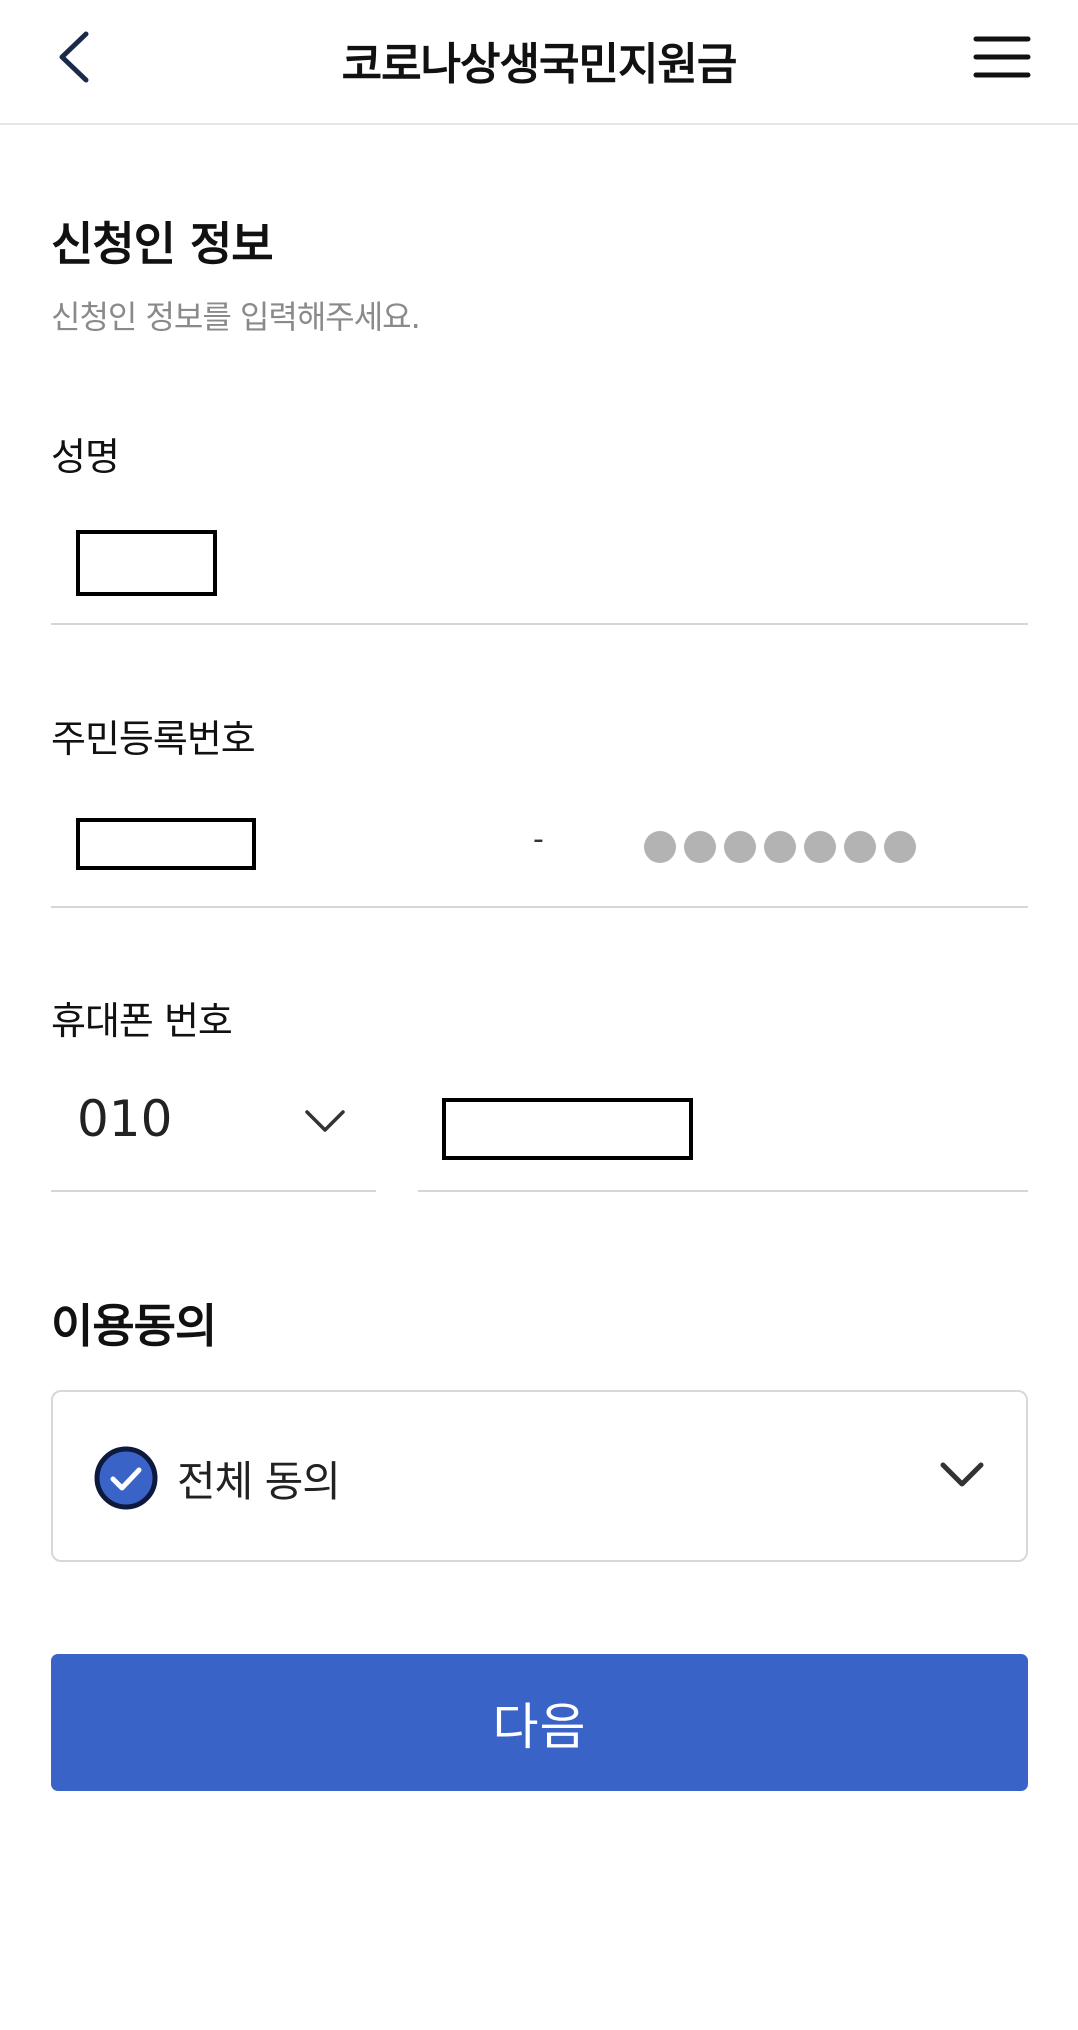  I want to click on rrn-label: 주민등록번호, so click(153, 739).